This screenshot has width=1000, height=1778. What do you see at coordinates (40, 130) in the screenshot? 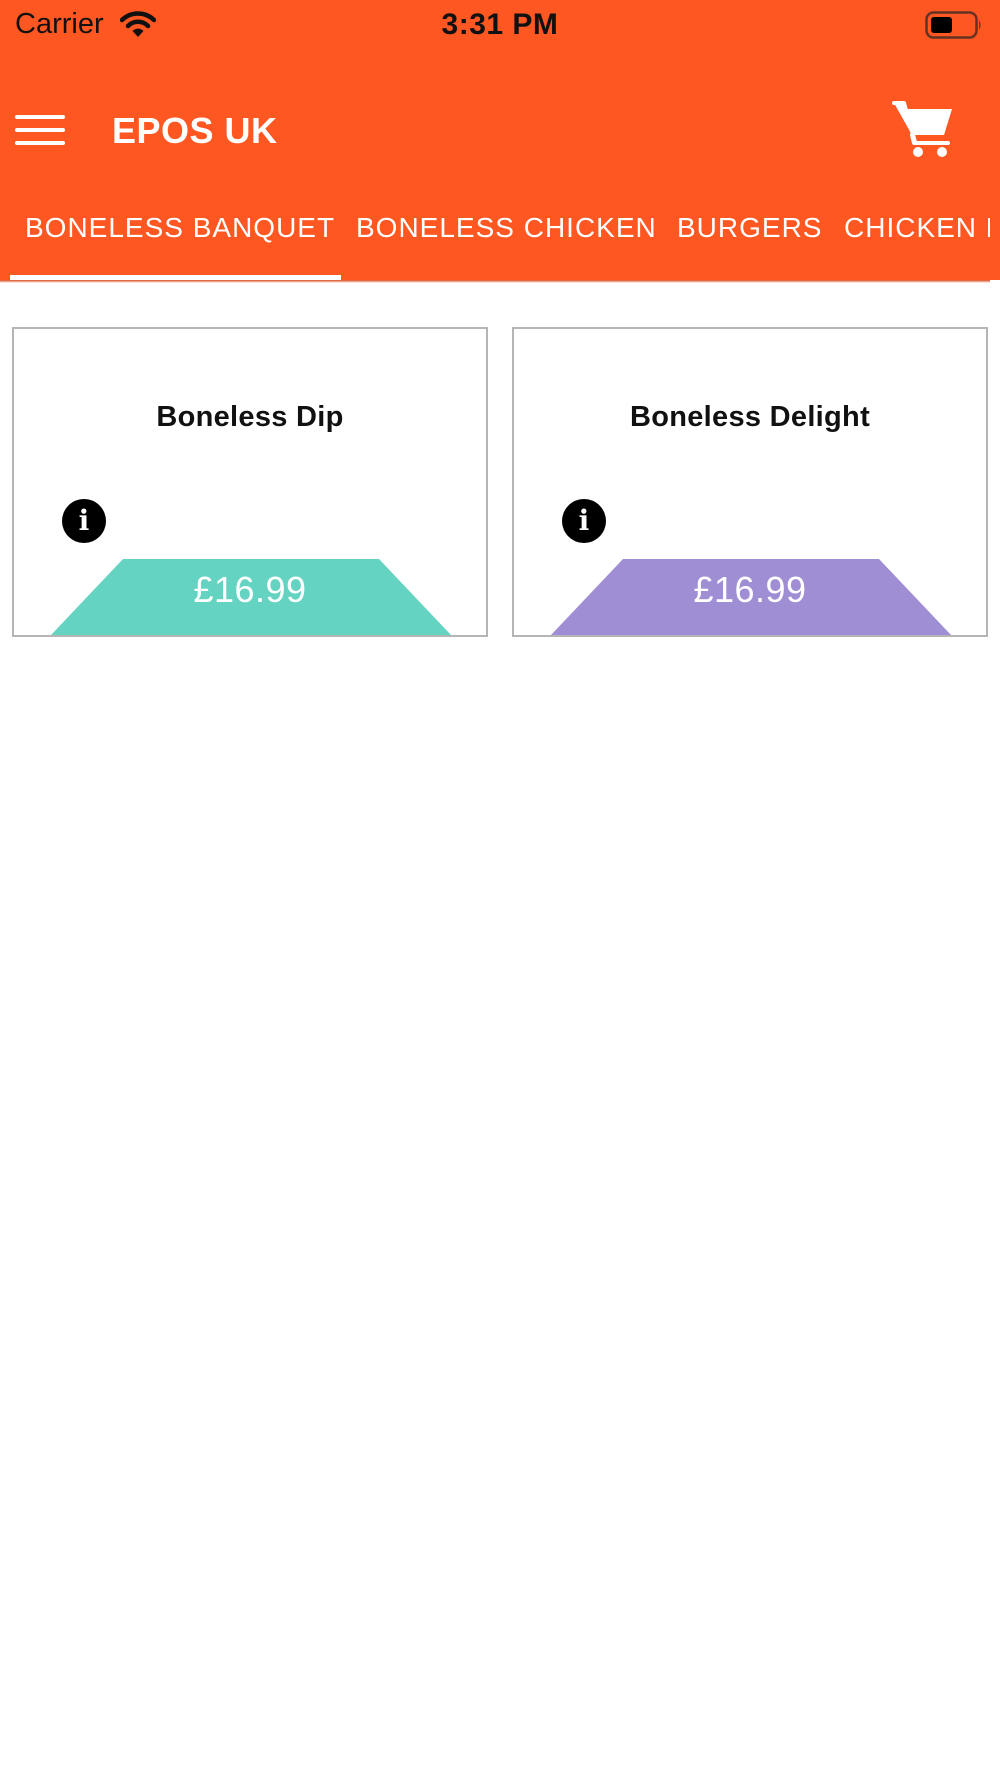
I see `hamburger-menu-icon` at bounding box center [40, 130].